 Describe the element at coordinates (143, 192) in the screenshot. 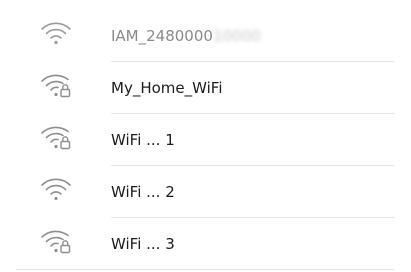

I see `wifi-network-name: WiFi ... 2` at that location.